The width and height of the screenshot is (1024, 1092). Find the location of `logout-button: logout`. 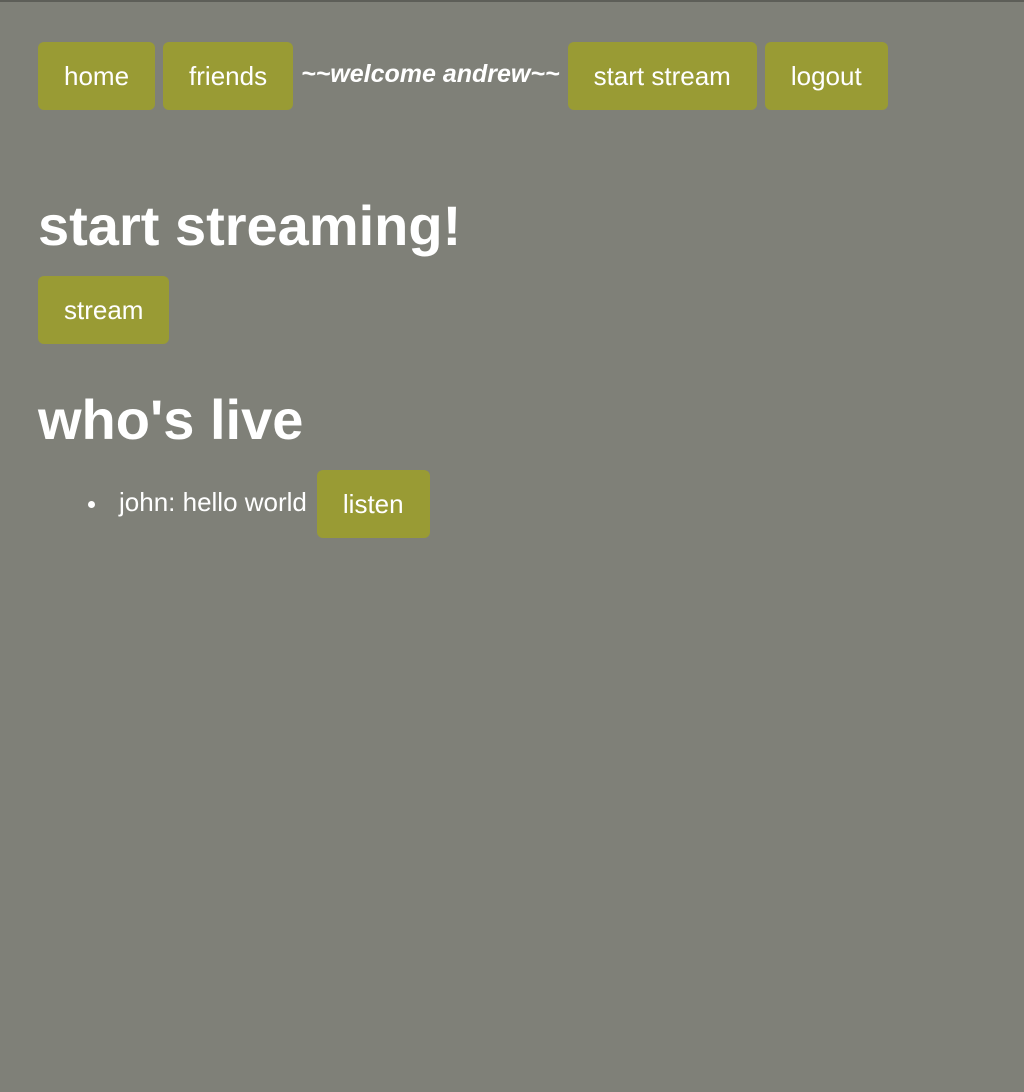

logout-button: logout is located at coordinates (826, 76).